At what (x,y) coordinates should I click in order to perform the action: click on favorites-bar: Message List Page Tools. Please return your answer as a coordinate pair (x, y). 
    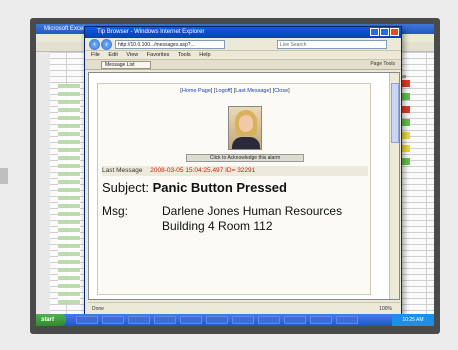
    Looking at the image, I should click on (243, 65).